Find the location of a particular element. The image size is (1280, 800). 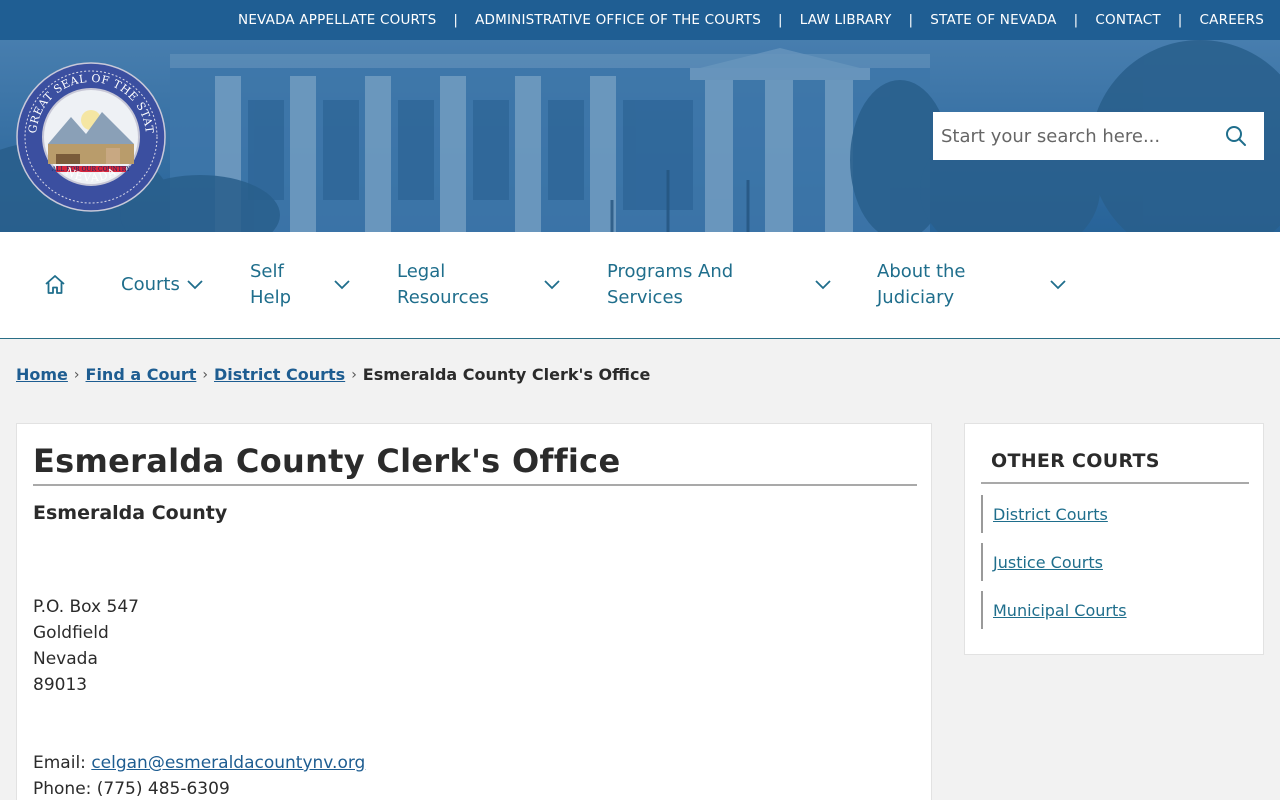

utility-link-state-of-nevada: STATE OF NEVADA is located at coordinates (993, 20).